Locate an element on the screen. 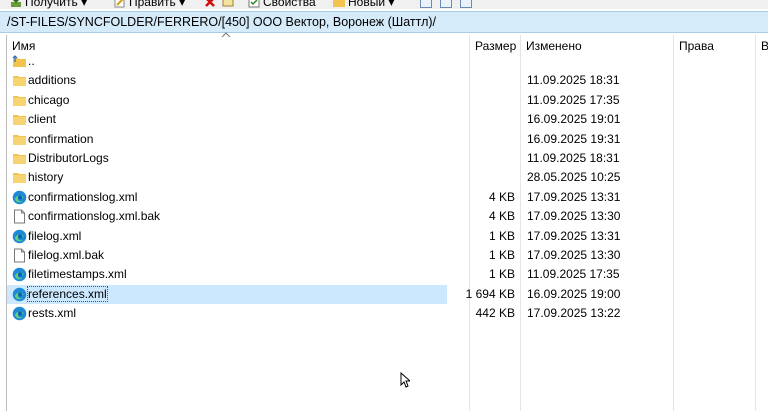 The width and height of the screenshot is (768, 411). properties-button-label: Свойства is located at coordinates (289, 4).